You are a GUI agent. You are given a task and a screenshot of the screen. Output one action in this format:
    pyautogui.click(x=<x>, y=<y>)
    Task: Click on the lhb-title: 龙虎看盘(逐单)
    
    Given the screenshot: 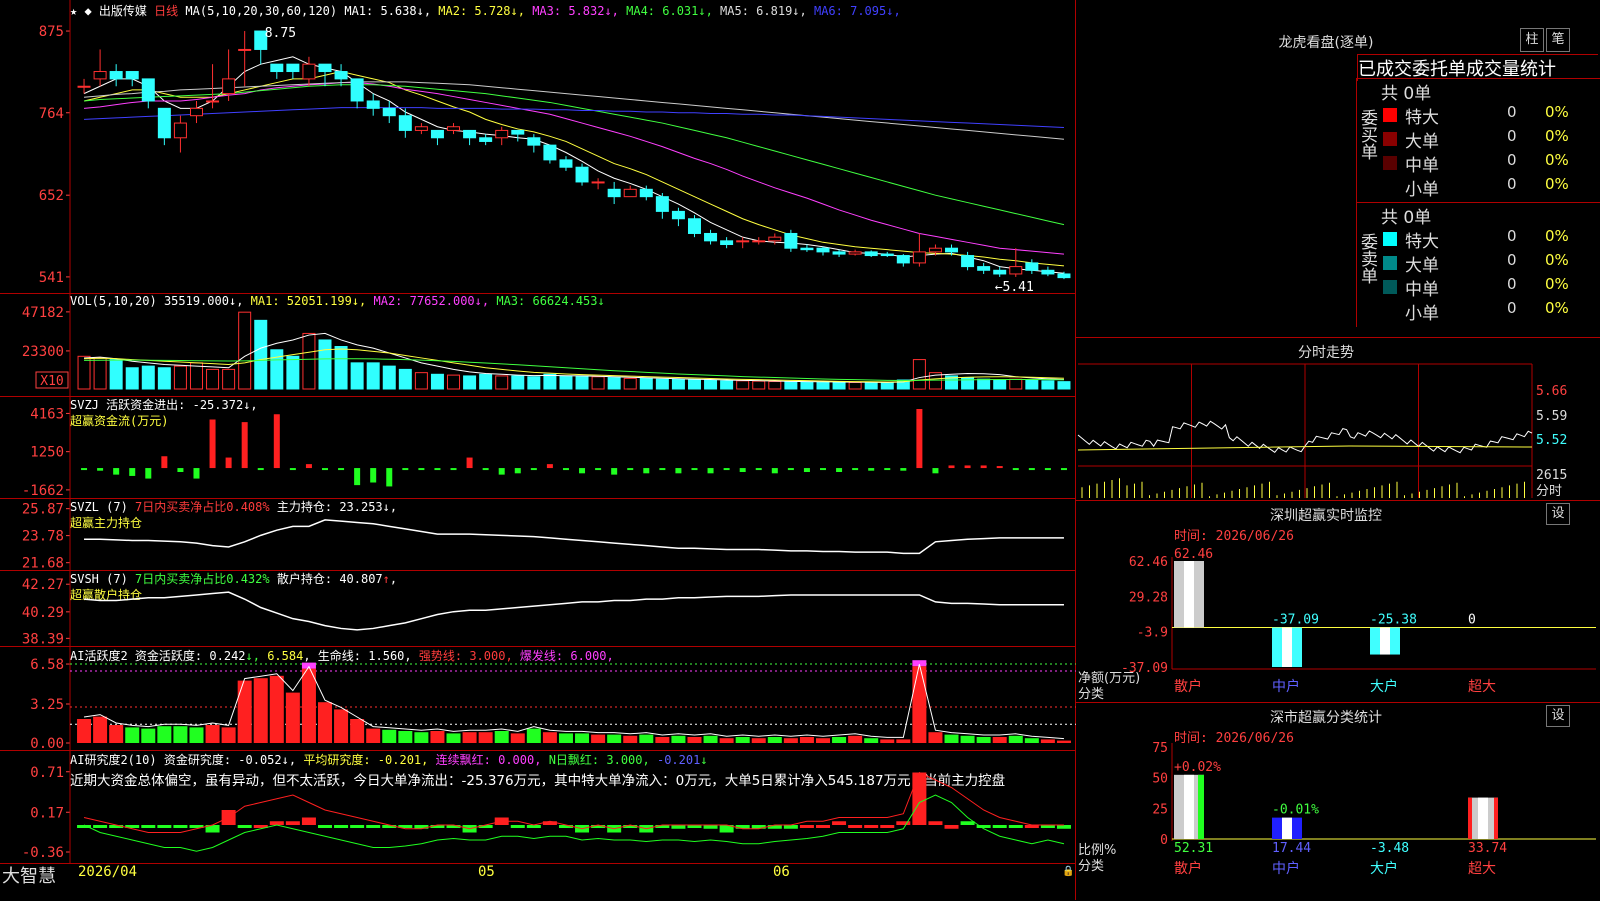 What is the action you would take?
    pyautogui.click(x=1326, y=43)
    